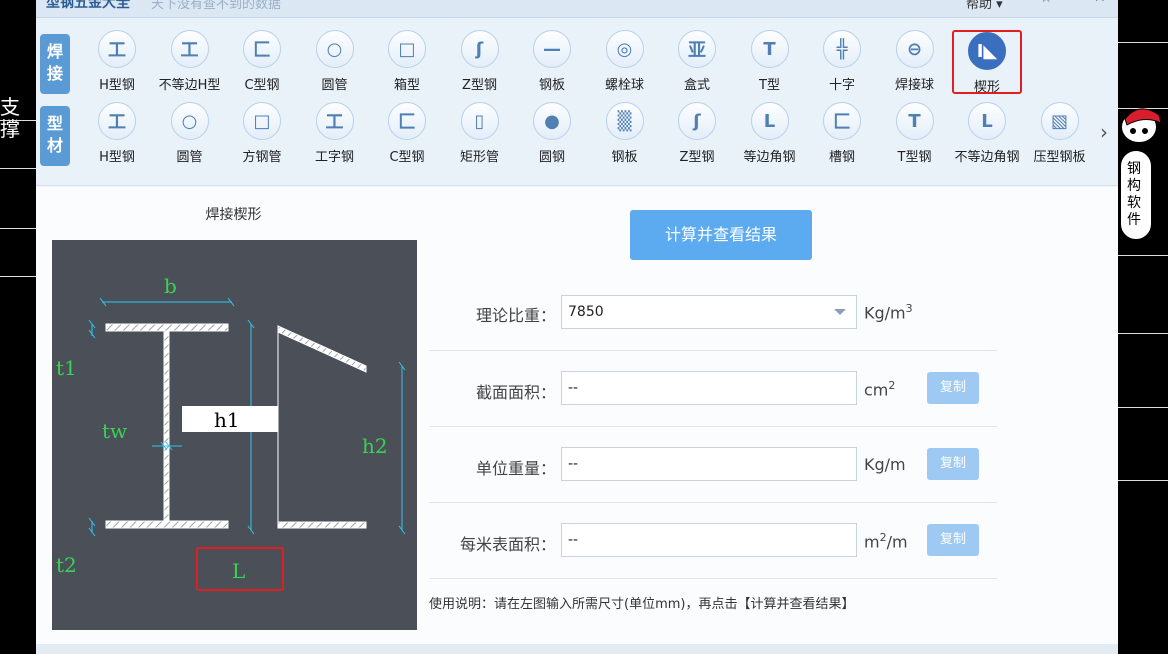  I want to click on toolbar-item: L 等边角钢, so click(770, 134).